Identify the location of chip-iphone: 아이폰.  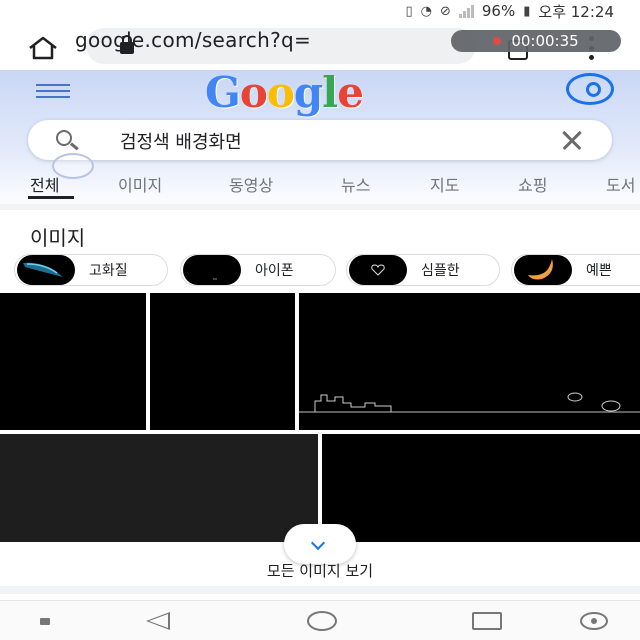
(258, 270).